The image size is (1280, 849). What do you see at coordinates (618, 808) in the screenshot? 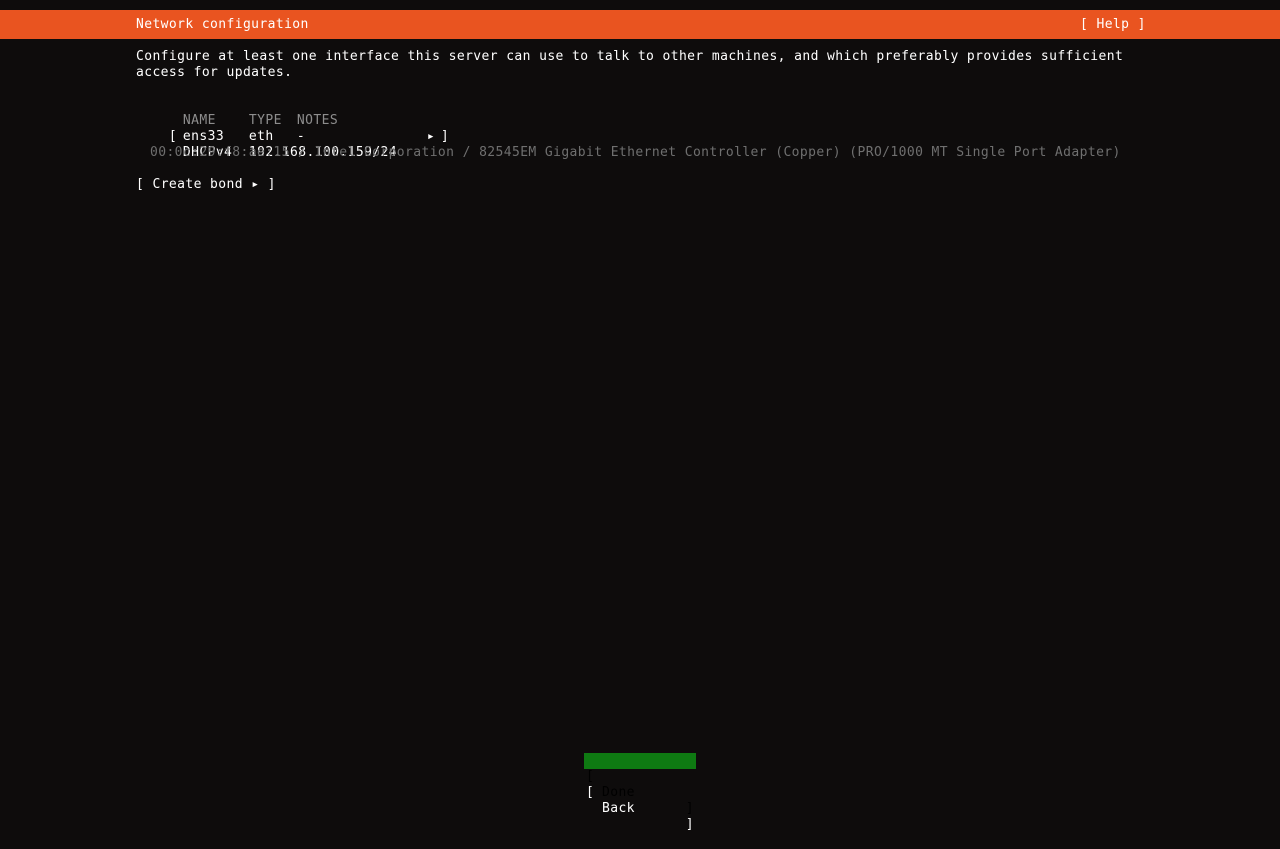
I see `back-button-label: Back` at bounding box center [618, 808].